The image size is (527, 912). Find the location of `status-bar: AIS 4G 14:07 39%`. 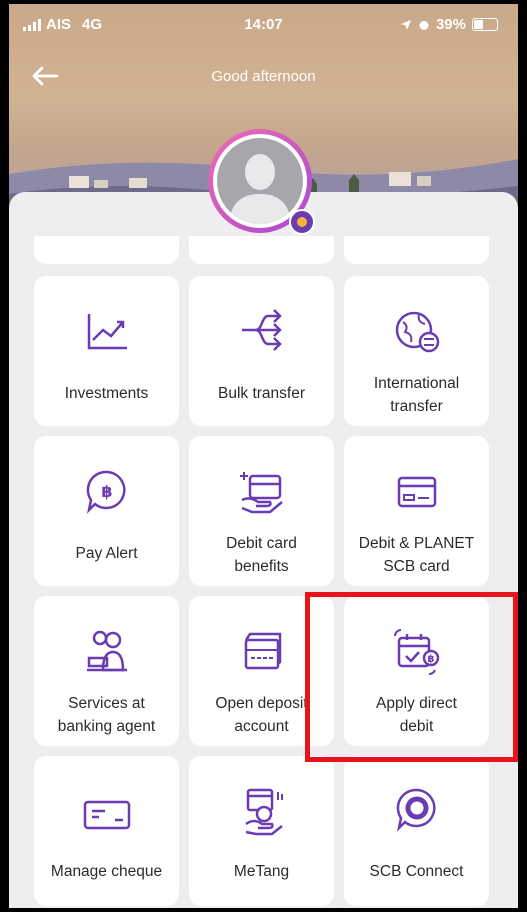

status-bar: AIS 4G 14:07 39% is located at coordinates (263, 26).